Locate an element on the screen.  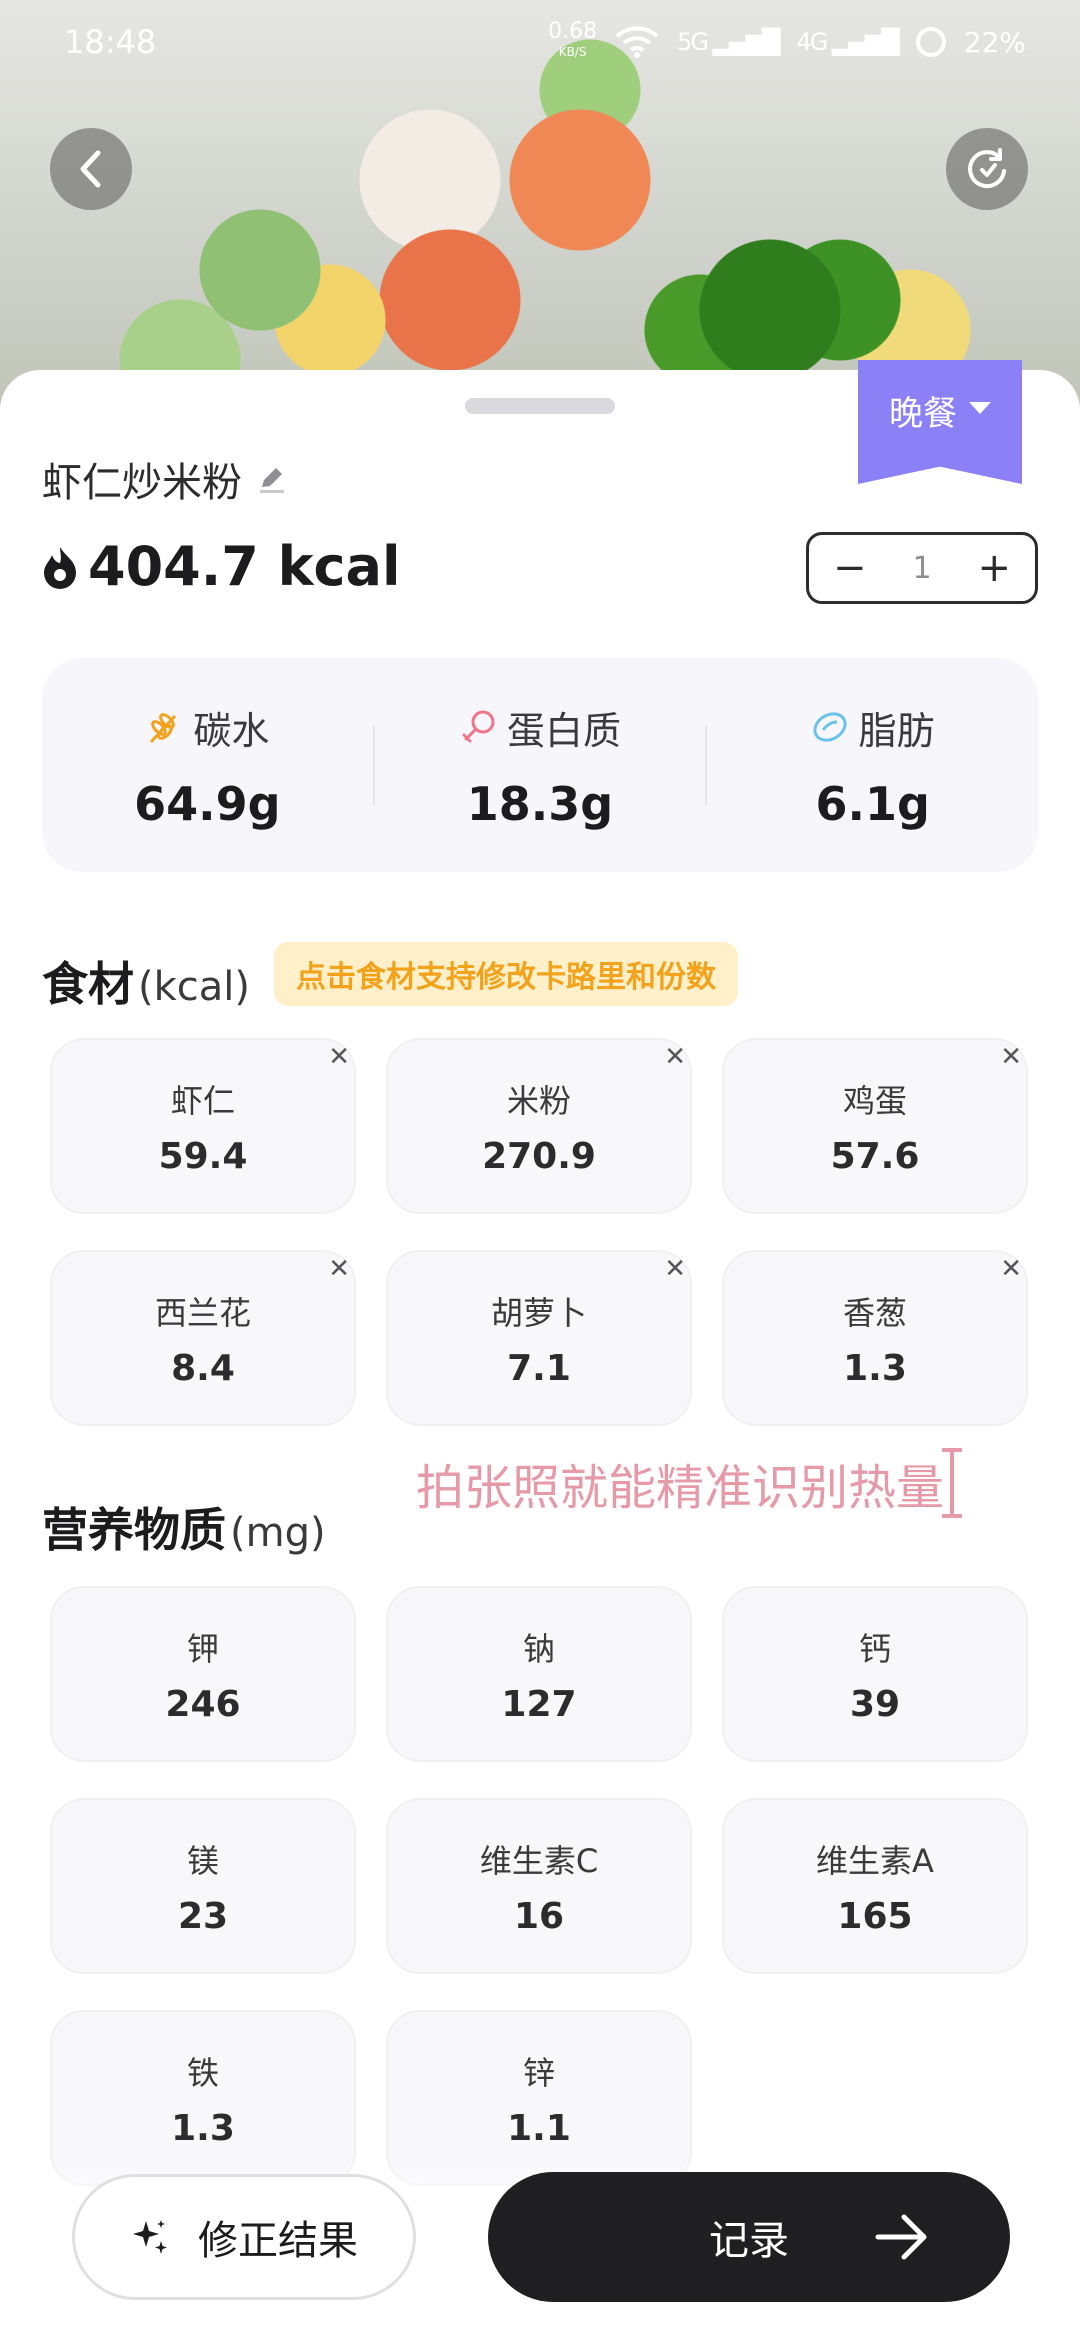
macro-summary: 碳水 64.9g 蛋白质 18.3g 脂肪 6.1g is located at coordinates (540, 765).